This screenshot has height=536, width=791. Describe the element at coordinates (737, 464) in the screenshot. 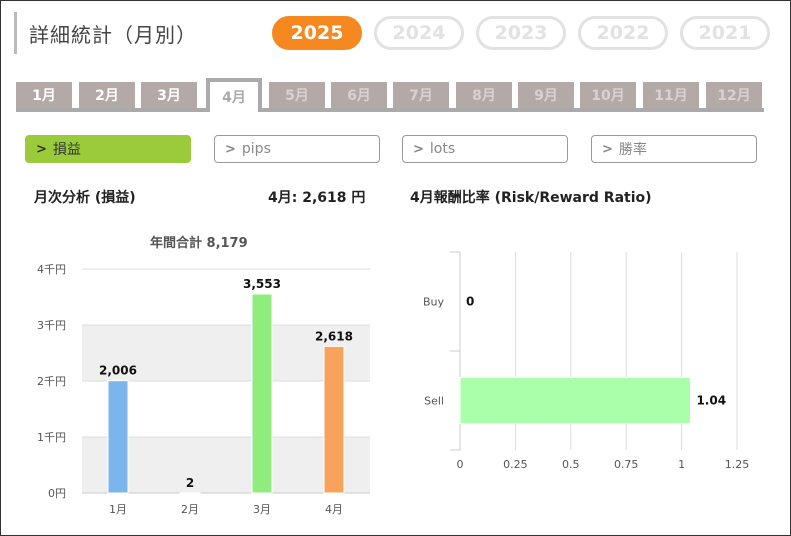

I see `x-tick-label: 1.25` at that location.